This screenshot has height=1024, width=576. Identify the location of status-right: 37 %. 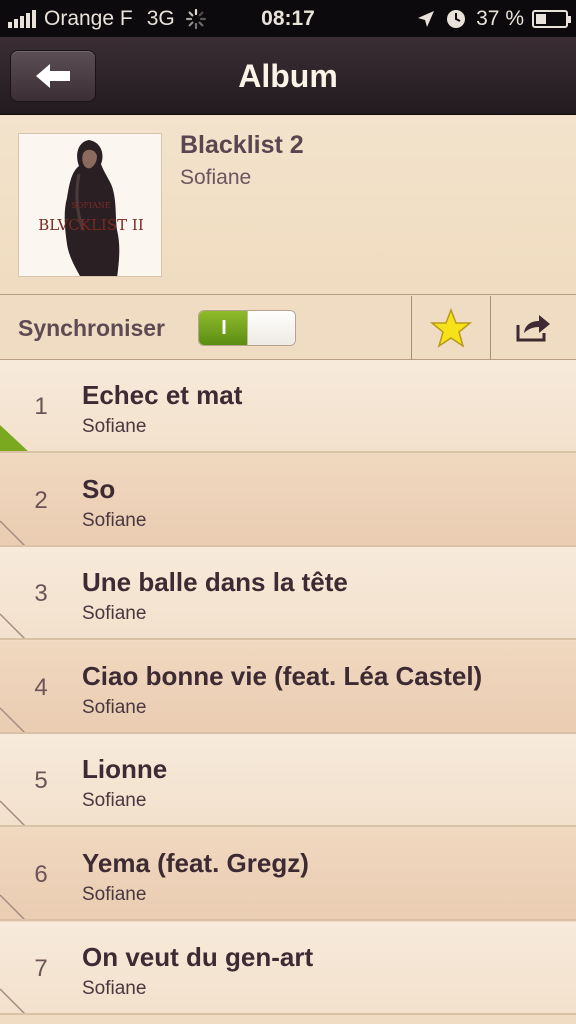
(493, 18).